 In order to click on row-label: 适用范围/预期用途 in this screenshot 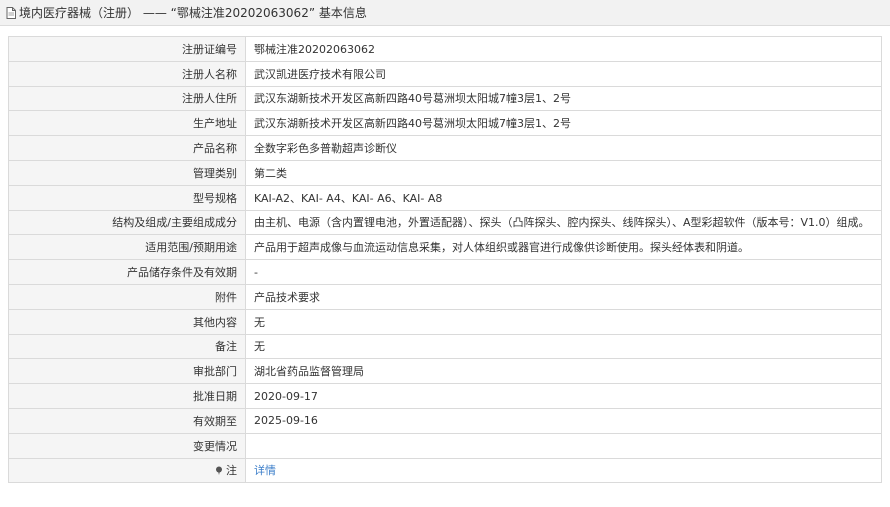, I will do `click(127, 247)`.